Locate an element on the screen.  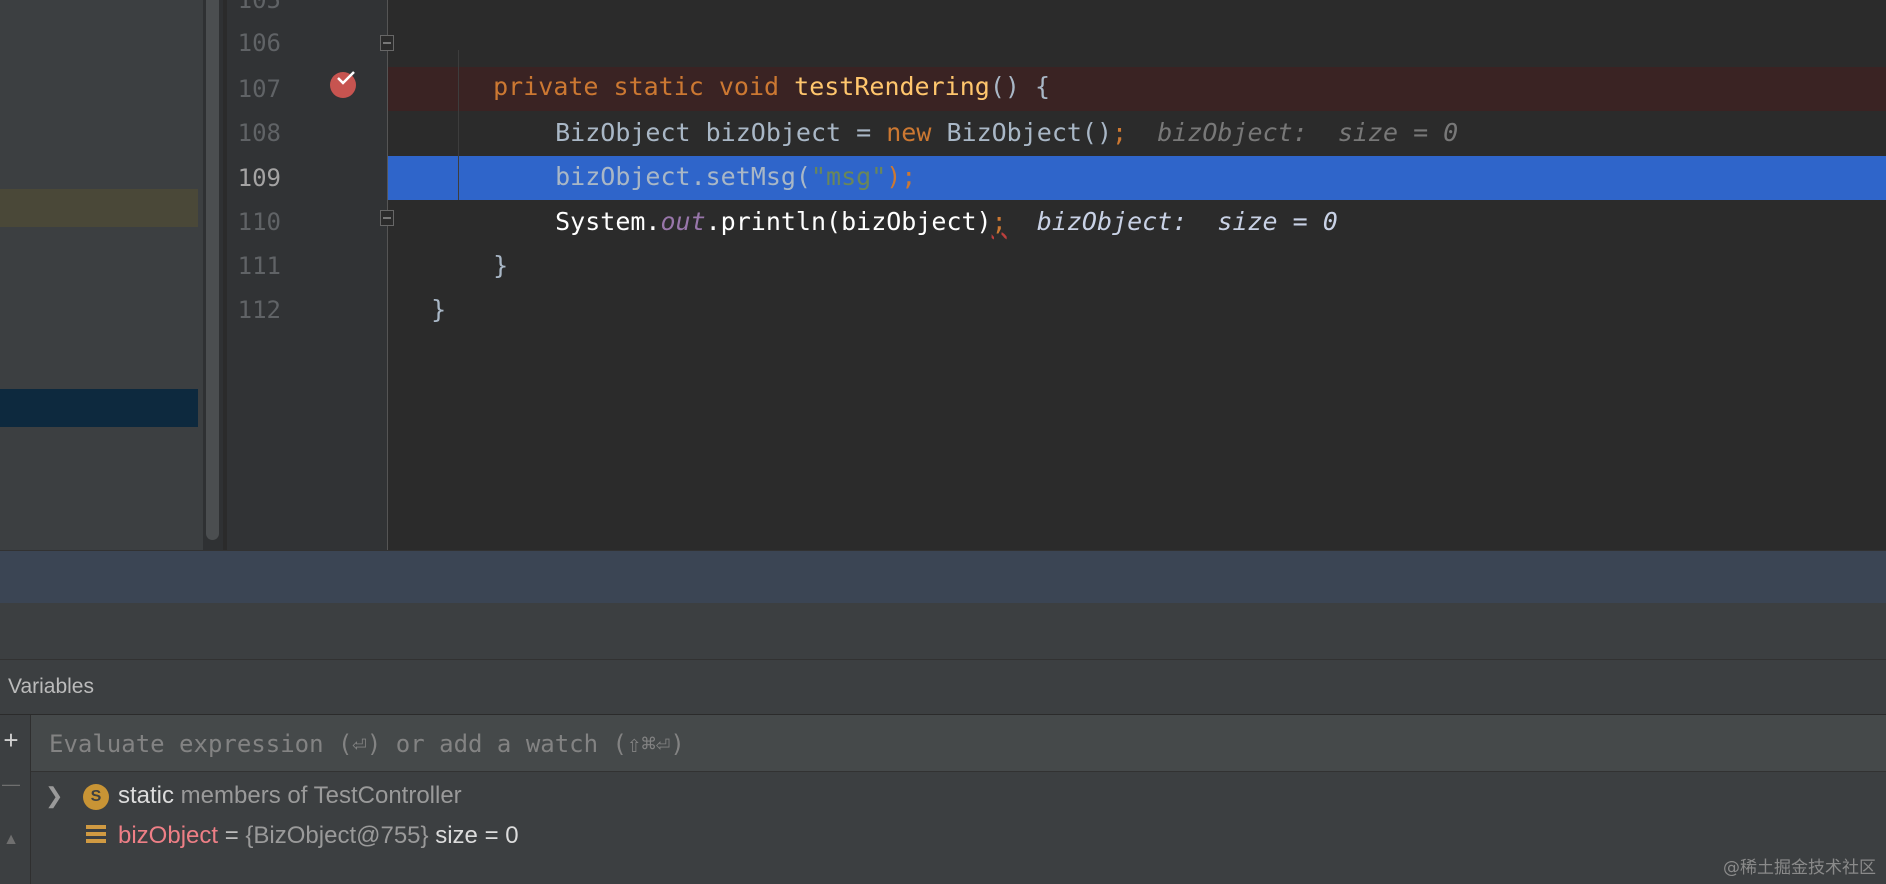
line-number-108: 108 is located at coordinates (259, 133).